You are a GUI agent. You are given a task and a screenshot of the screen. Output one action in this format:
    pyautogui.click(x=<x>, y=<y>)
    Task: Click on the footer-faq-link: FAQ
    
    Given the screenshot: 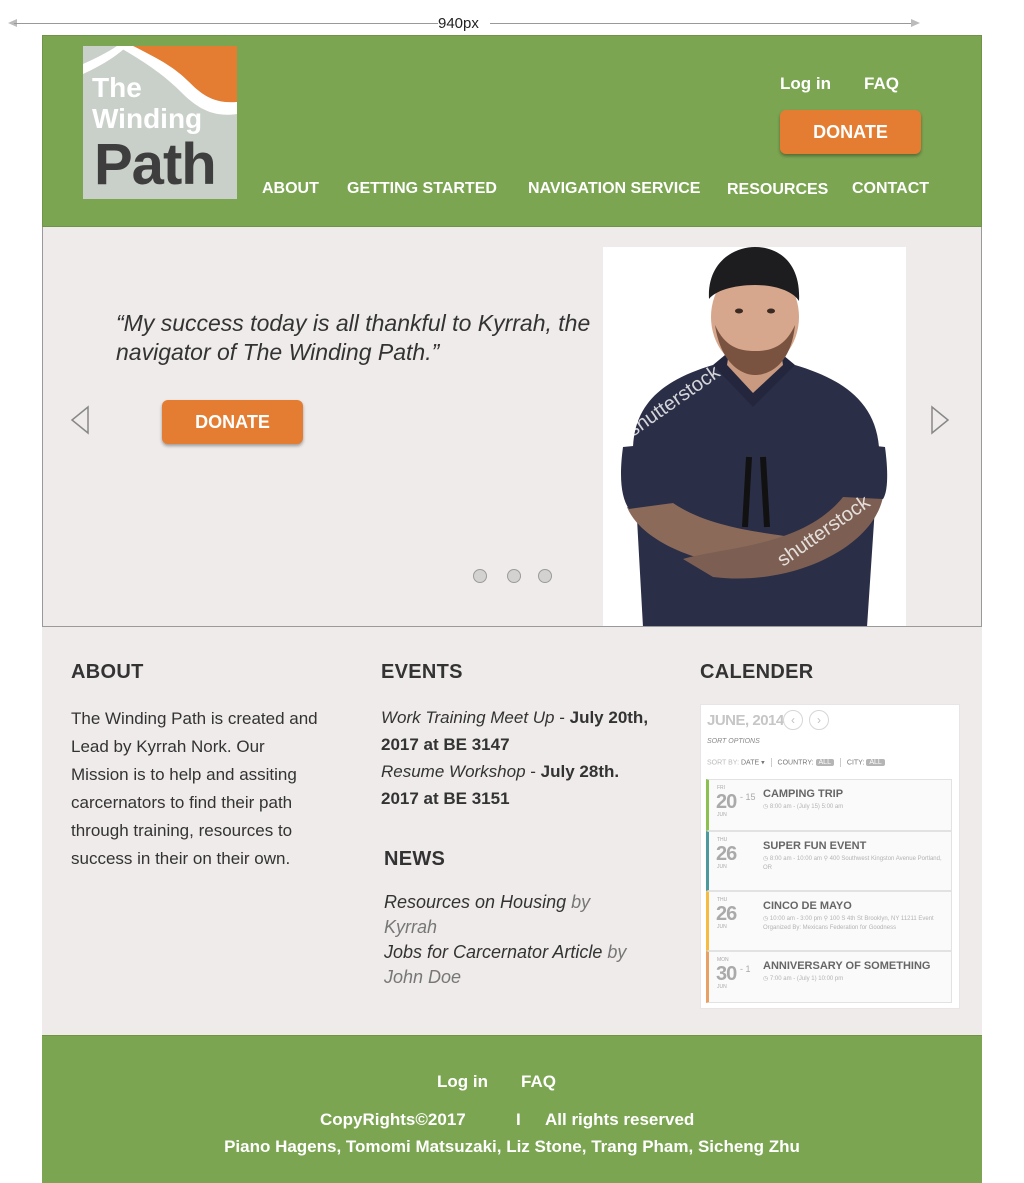 What is the action you would take?
    pyautogui.click(x=538, y=1082)
    